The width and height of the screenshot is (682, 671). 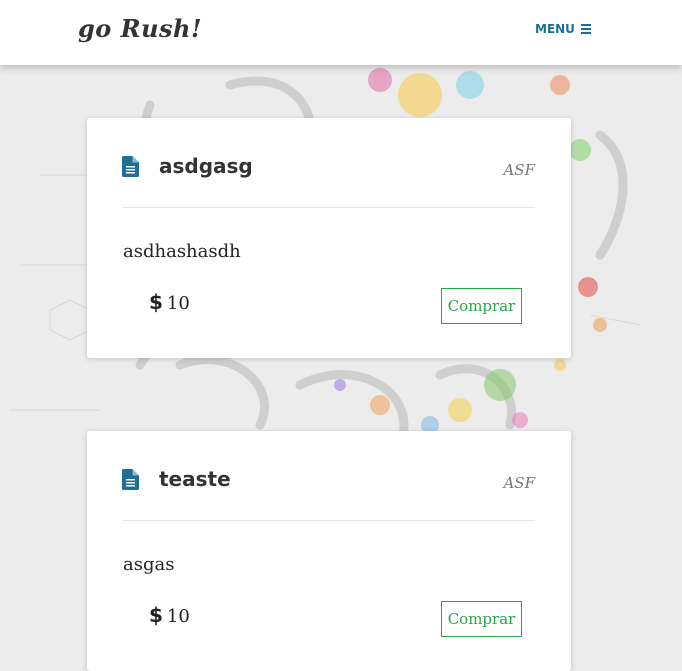 I want to click on top-navbar: go Rush! MENU, so click(x=341, y=32).